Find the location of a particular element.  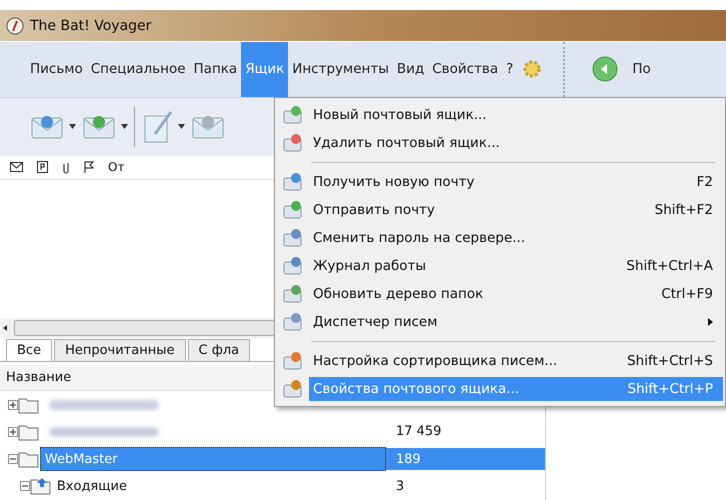

message-count: 17 459 is located at coordinates (418, 432).